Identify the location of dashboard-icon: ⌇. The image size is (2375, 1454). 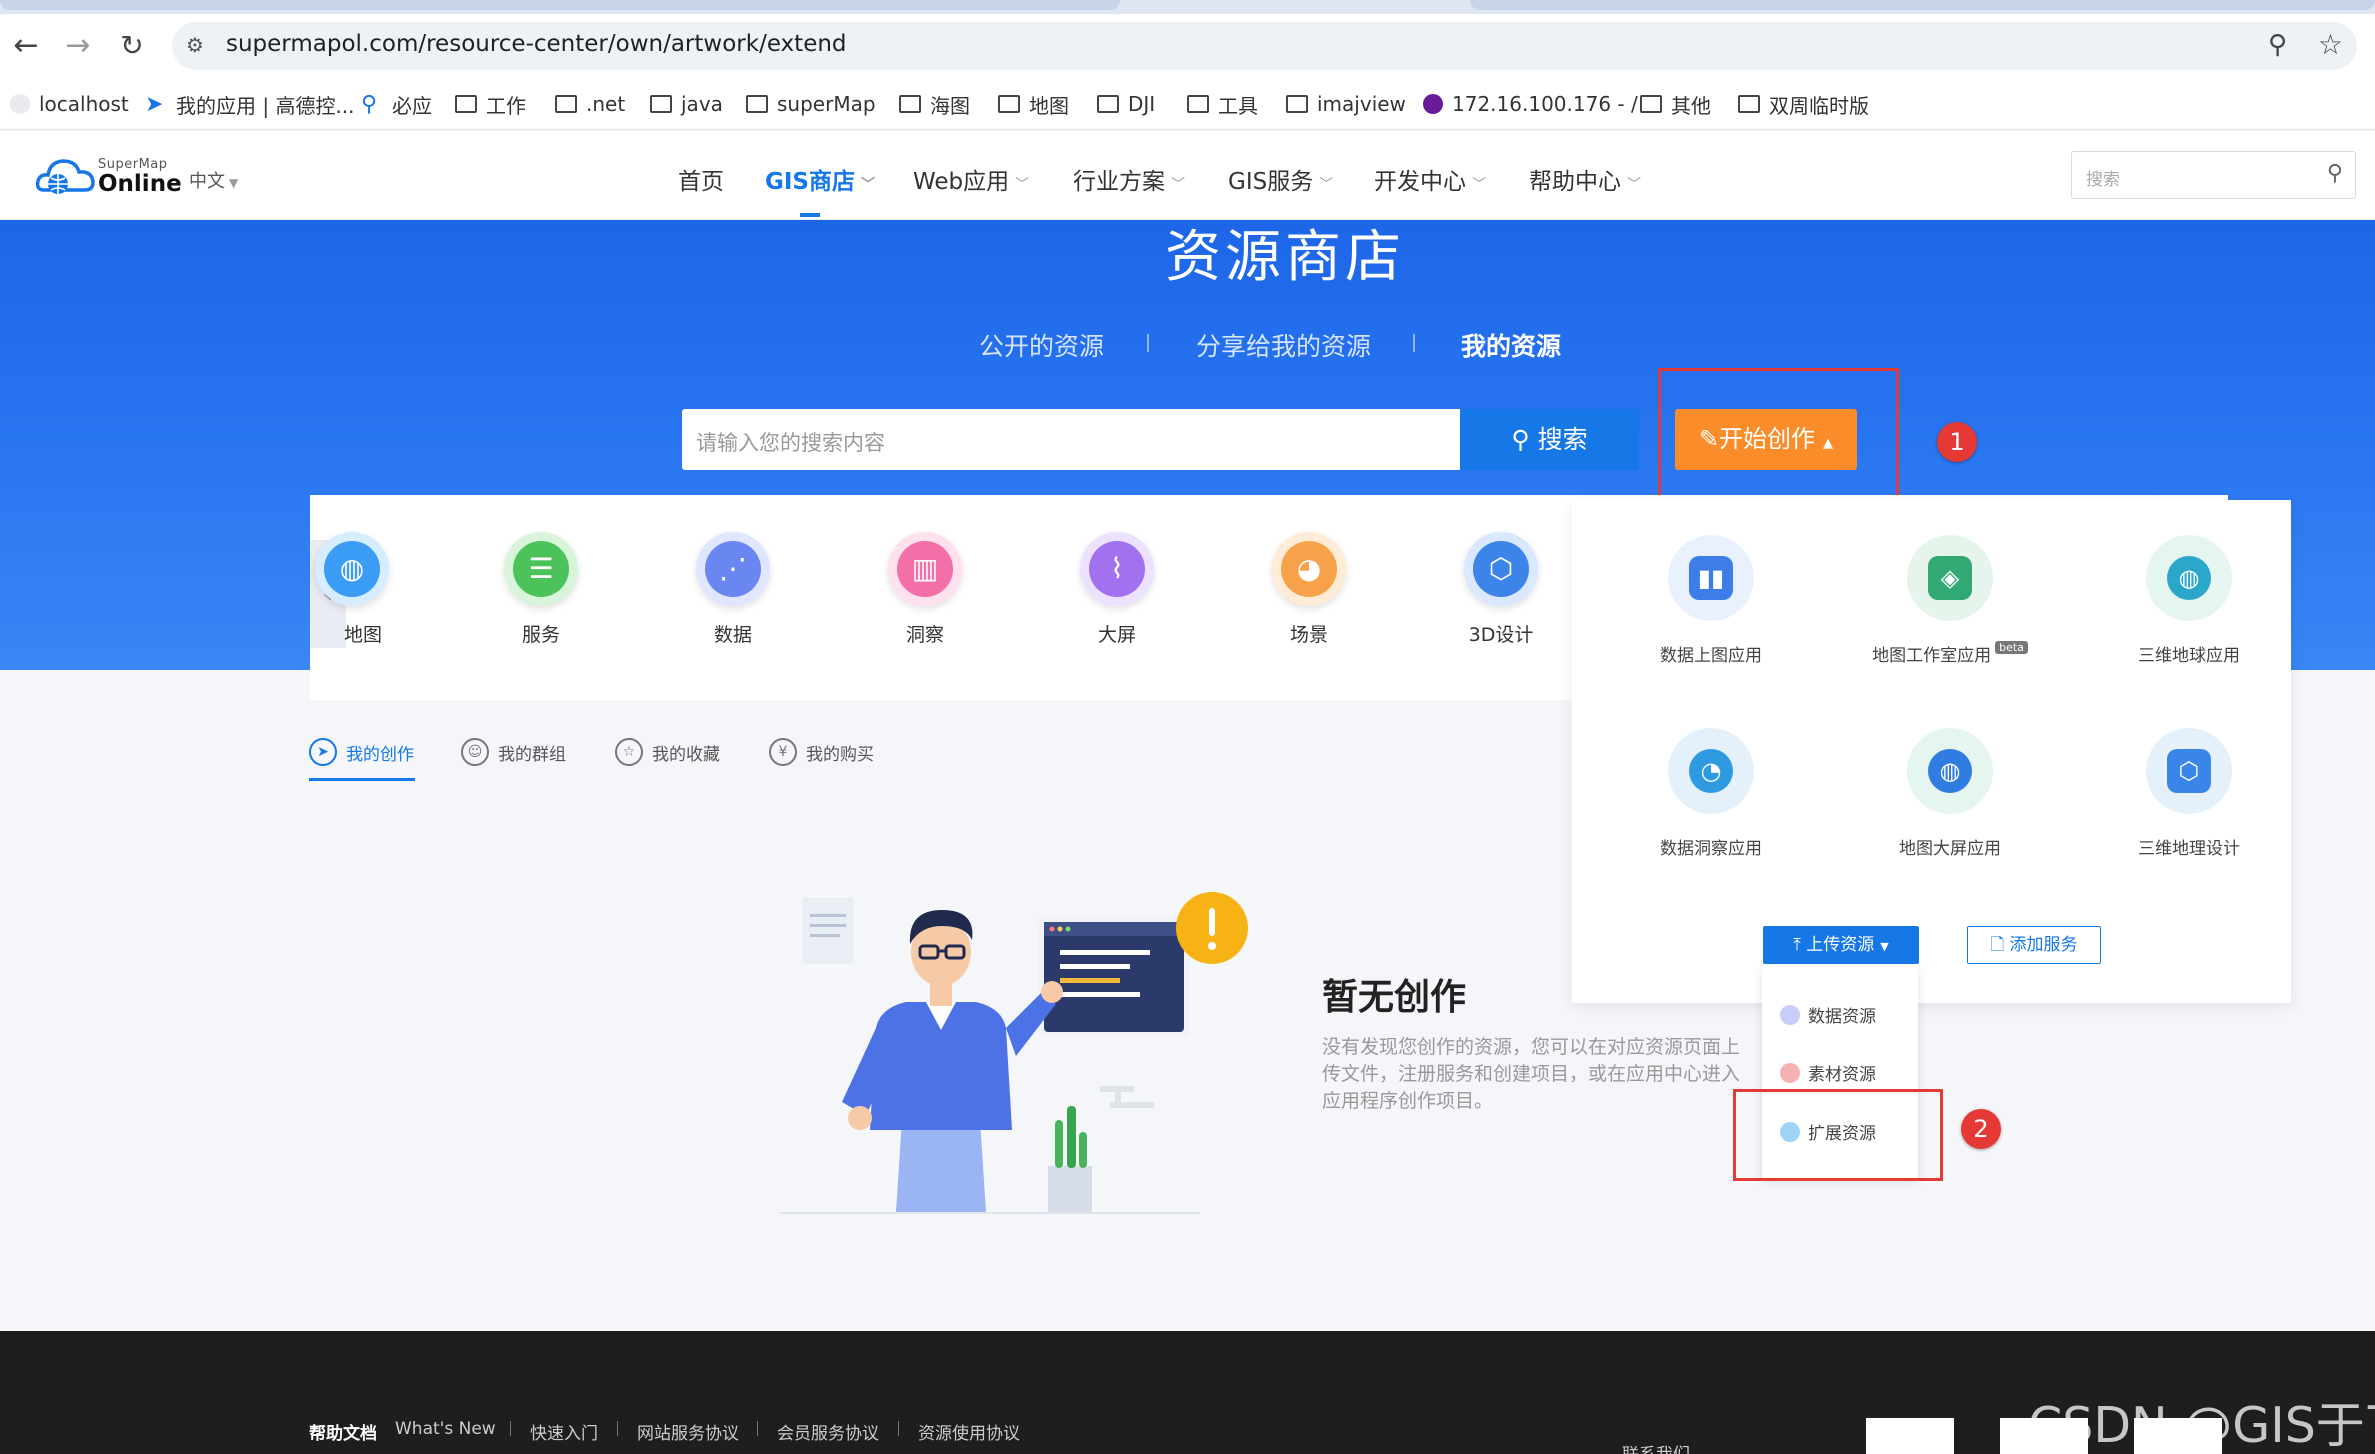
(1117, 569).